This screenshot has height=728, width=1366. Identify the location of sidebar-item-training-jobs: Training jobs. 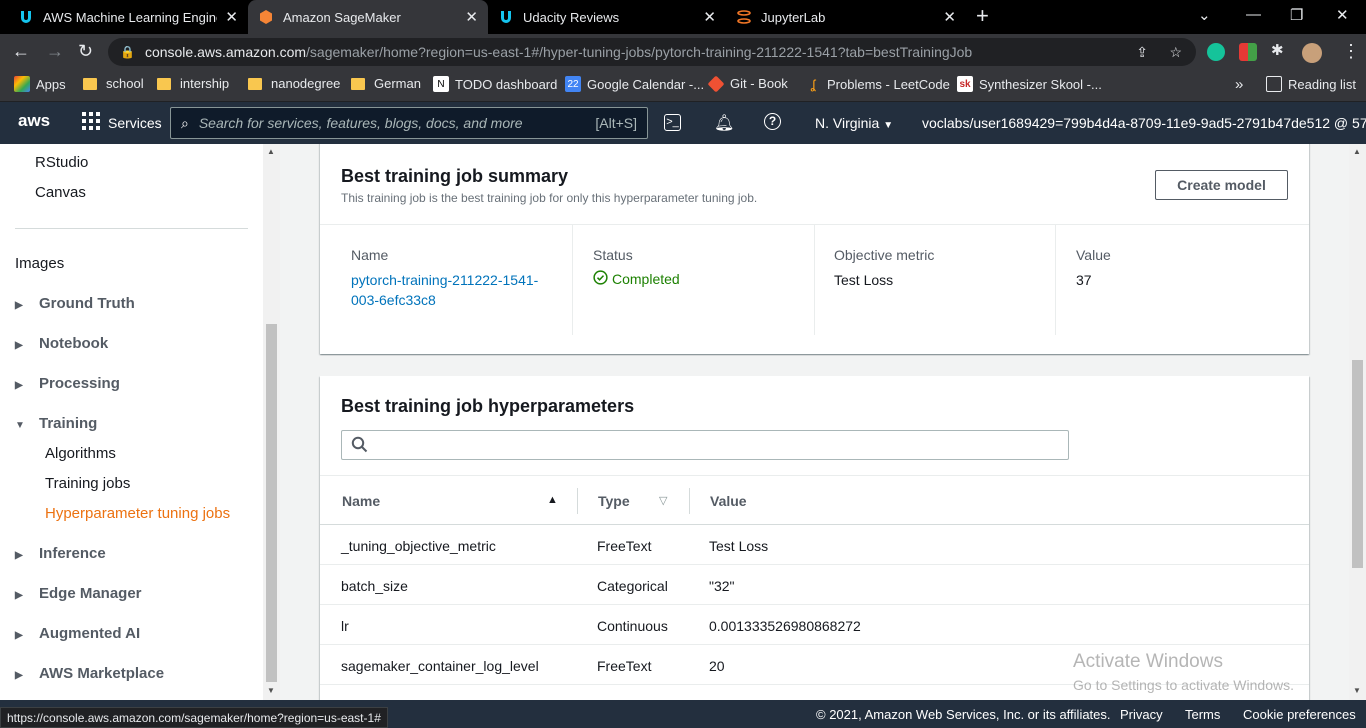
(87, 483).